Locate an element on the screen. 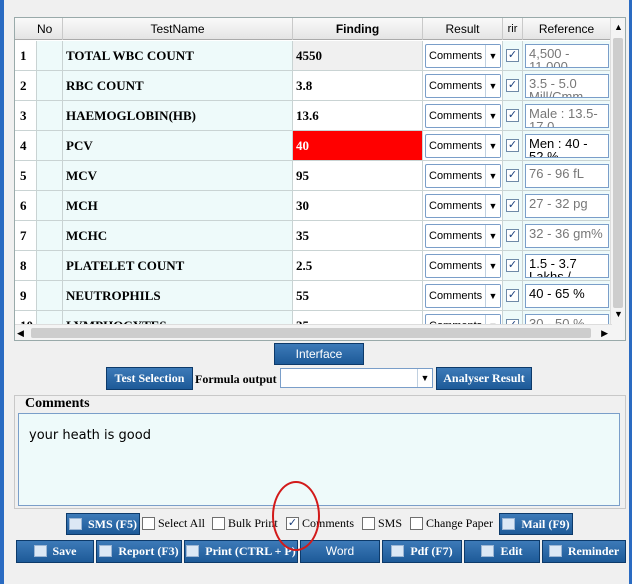 This screenshot has height=584, width=632. table-row: 6 MCH 30 Comments ▼ ✓ 27 - 32 pg is located at coordinates (313, 206).